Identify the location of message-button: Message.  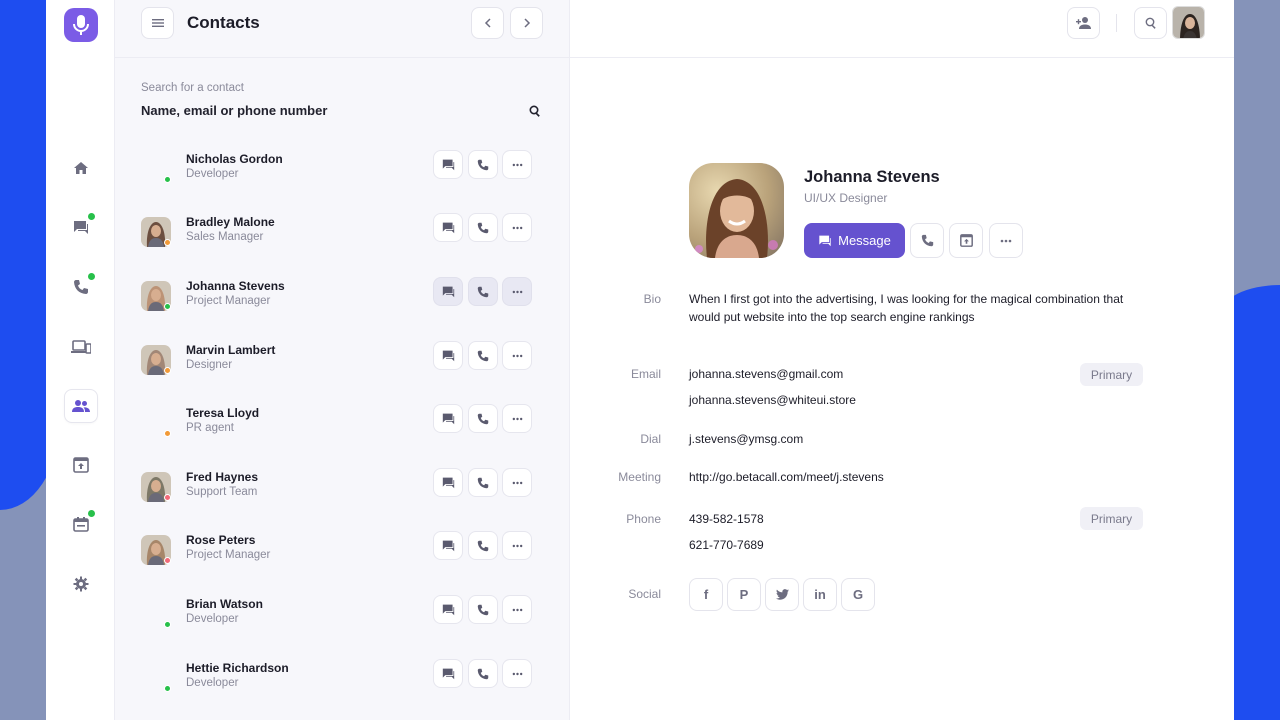
(854, 240).